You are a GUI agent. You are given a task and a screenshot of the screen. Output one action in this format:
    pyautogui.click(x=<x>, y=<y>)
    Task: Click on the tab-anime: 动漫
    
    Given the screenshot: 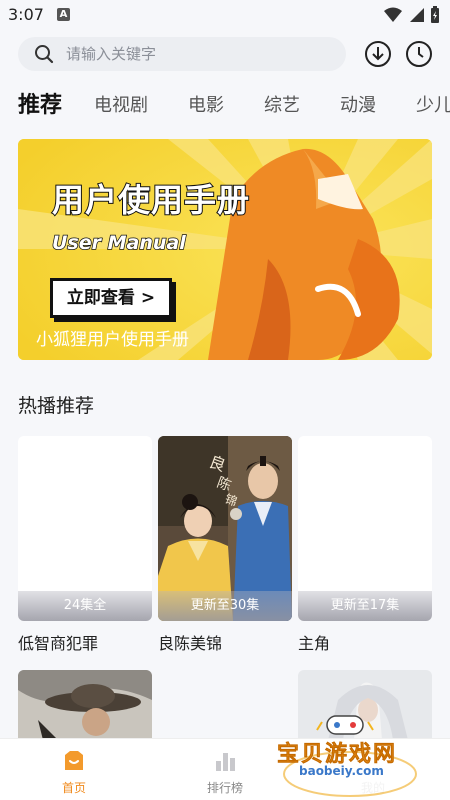 What is the action you would take?
    pyautogui.click(x=358, y=106)
    